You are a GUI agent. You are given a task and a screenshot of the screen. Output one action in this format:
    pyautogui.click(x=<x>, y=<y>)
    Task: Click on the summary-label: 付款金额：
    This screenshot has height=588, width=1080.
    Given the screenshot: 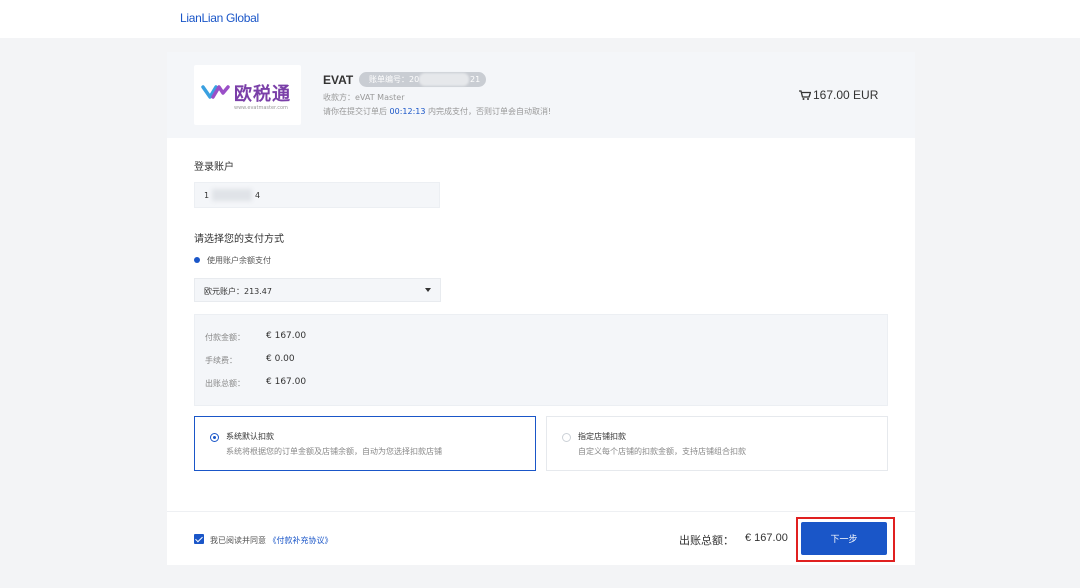 What is the action you would take?
    pyautogui.click(x=225, y=337)
    